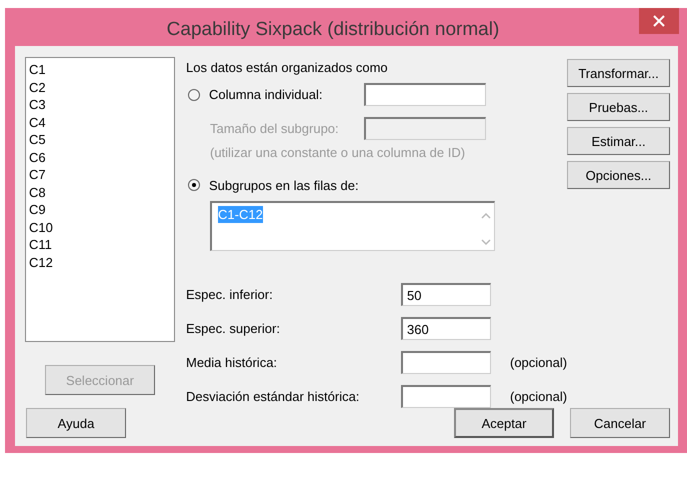 The image size is (687, 485). Describe the element at coordinates (37, 192) in the screenshot. I see `list-item: C8` at that location.